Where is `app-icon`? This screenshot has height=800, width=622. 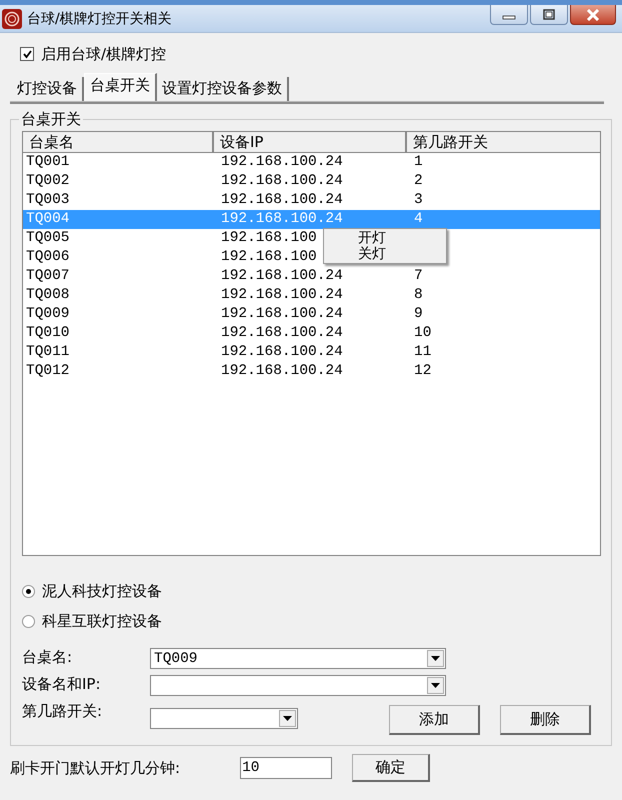 app-icon is located at coordinates (12, 18).